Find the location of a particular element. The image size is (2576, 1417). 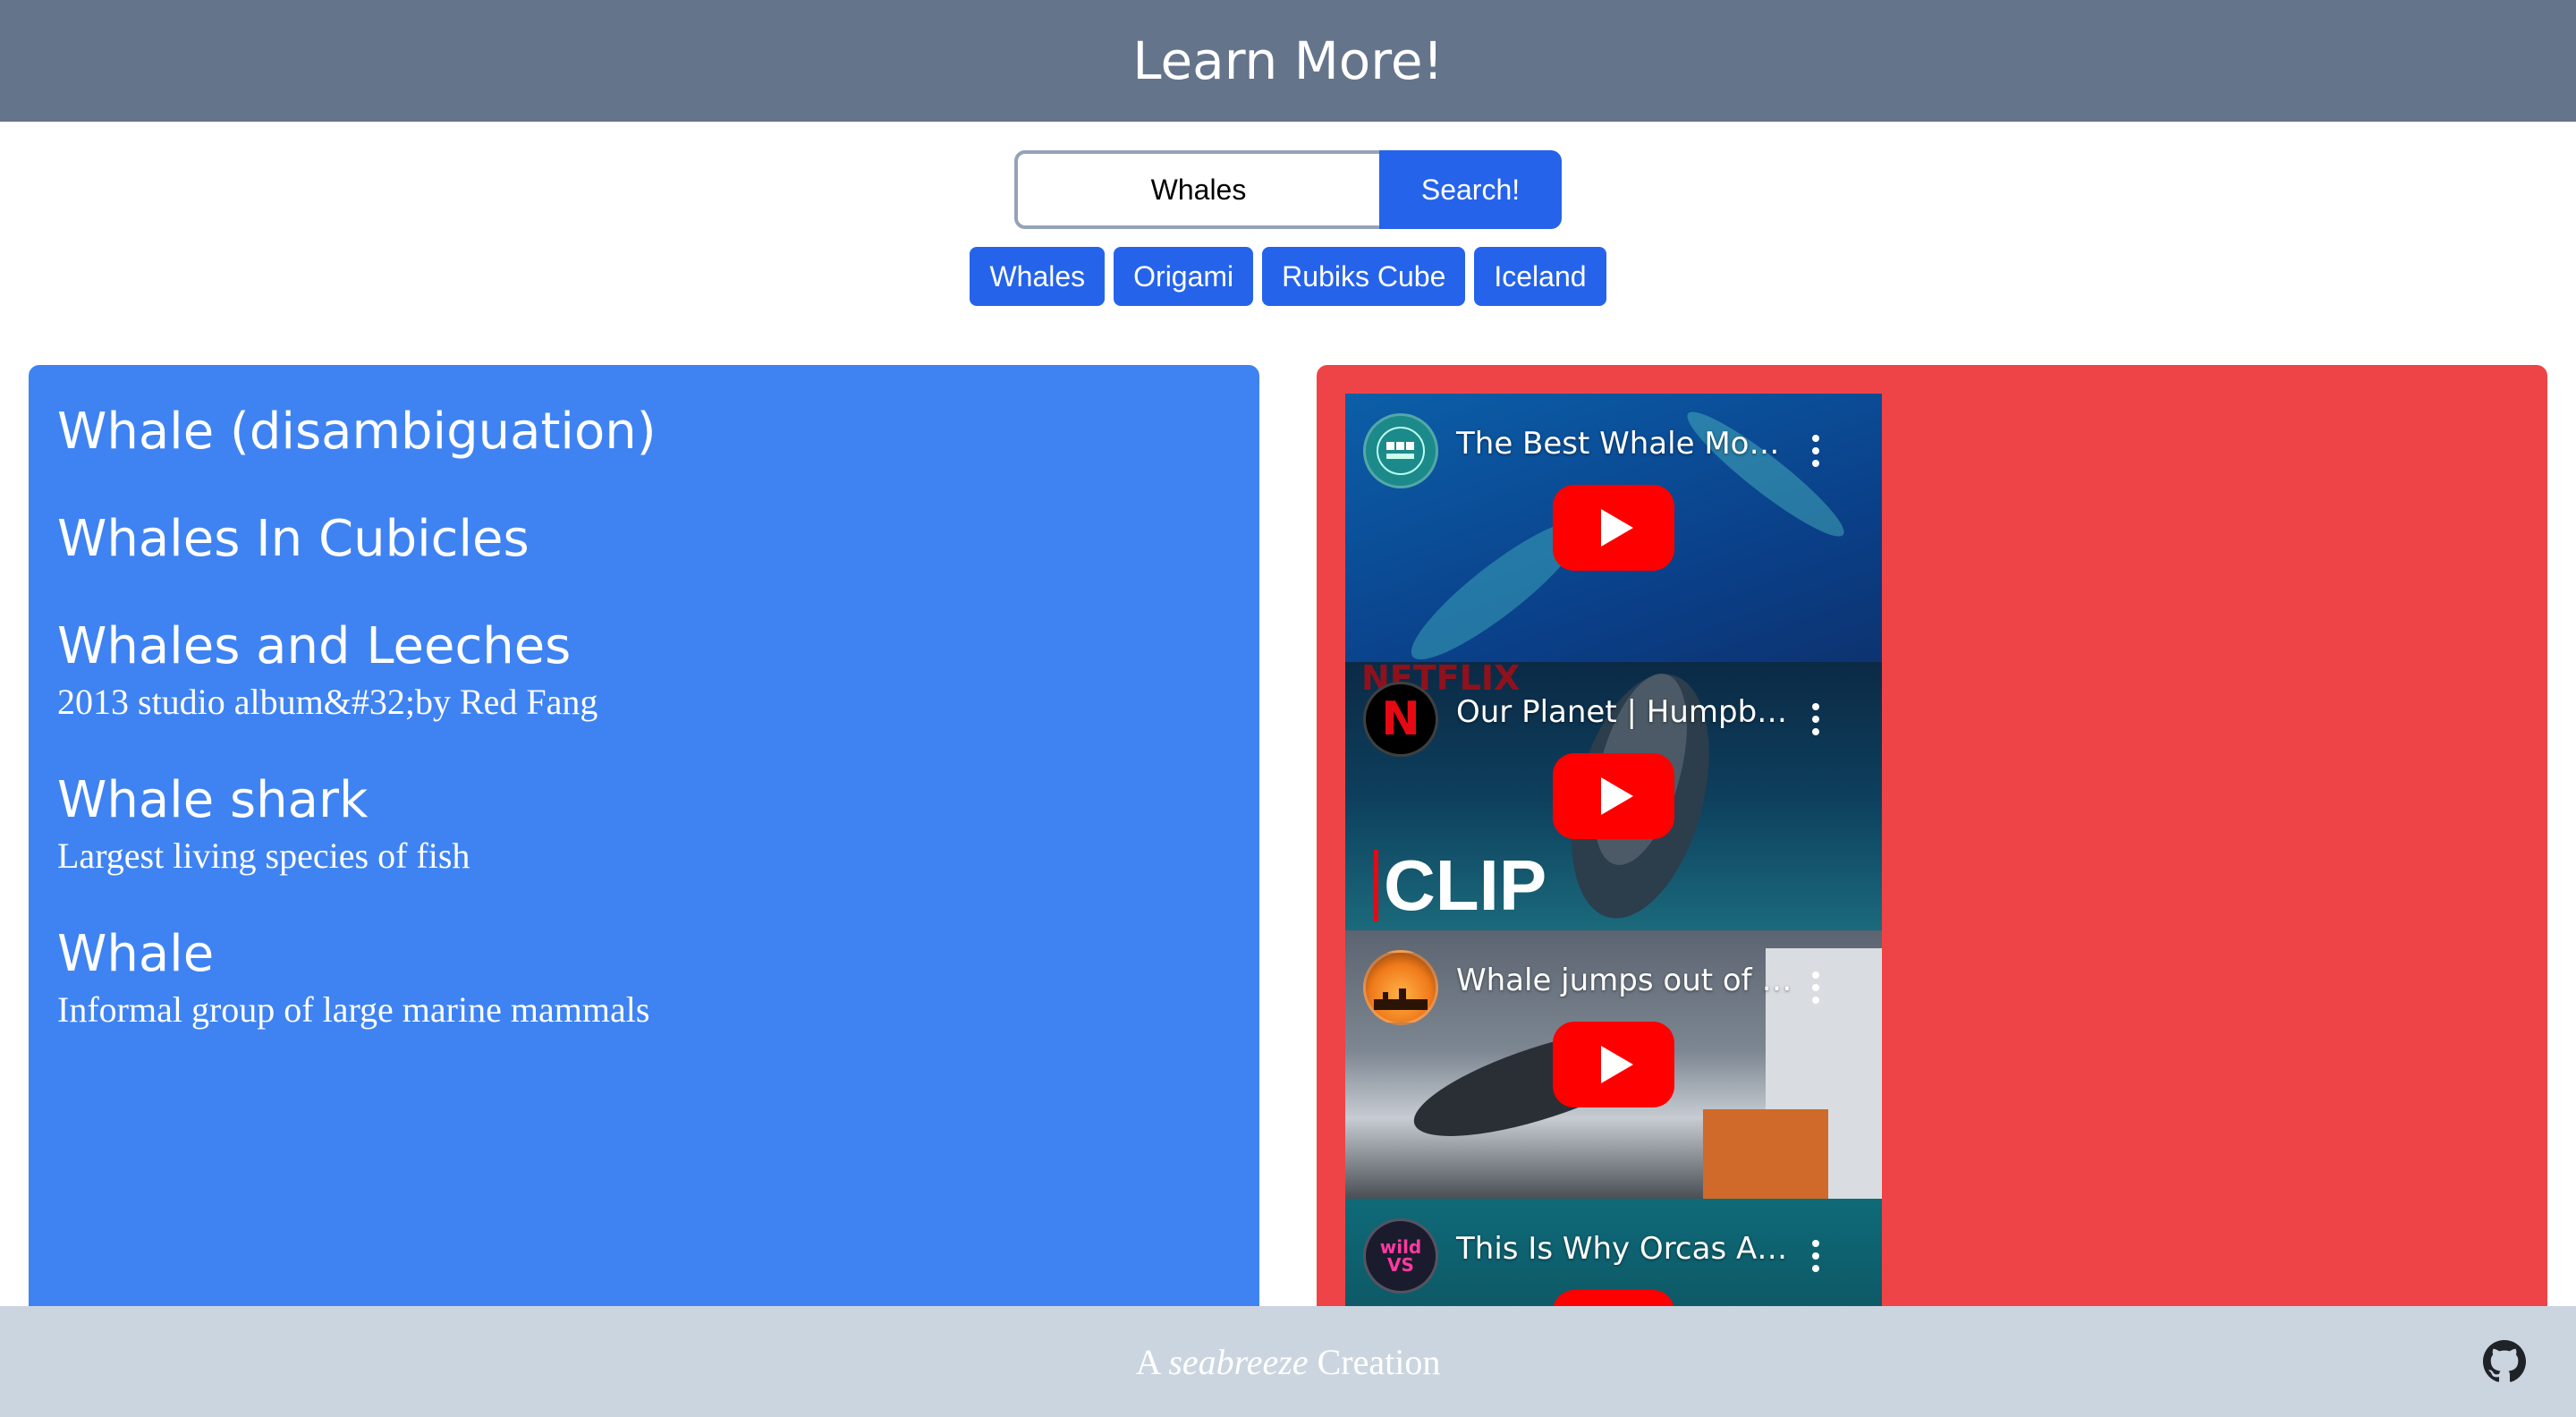

chip-rubiks-cube: Rubiks Cube is located at coordinates (1364, 277).